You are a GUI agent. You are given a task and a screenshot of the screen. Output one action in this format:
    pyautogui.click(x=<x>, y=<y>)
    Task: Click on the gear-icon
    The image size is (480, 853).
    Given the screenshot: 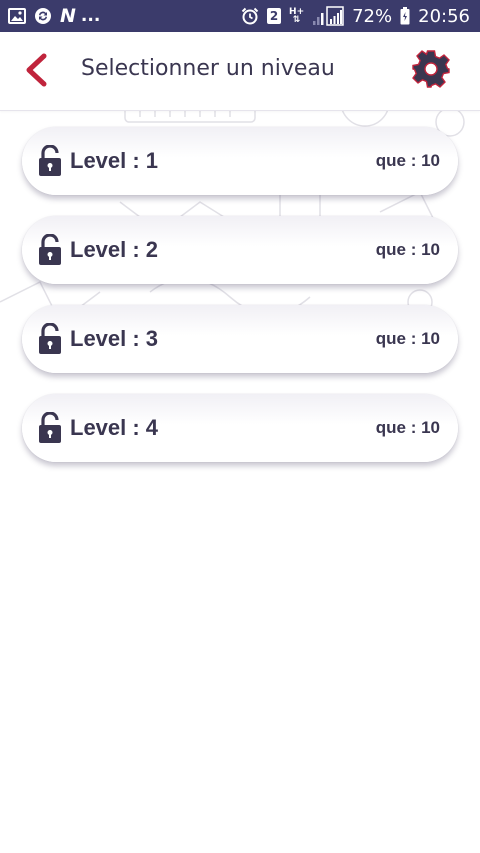 What is the action you would take?
    pyautogui.click(x=431, y=69)
    